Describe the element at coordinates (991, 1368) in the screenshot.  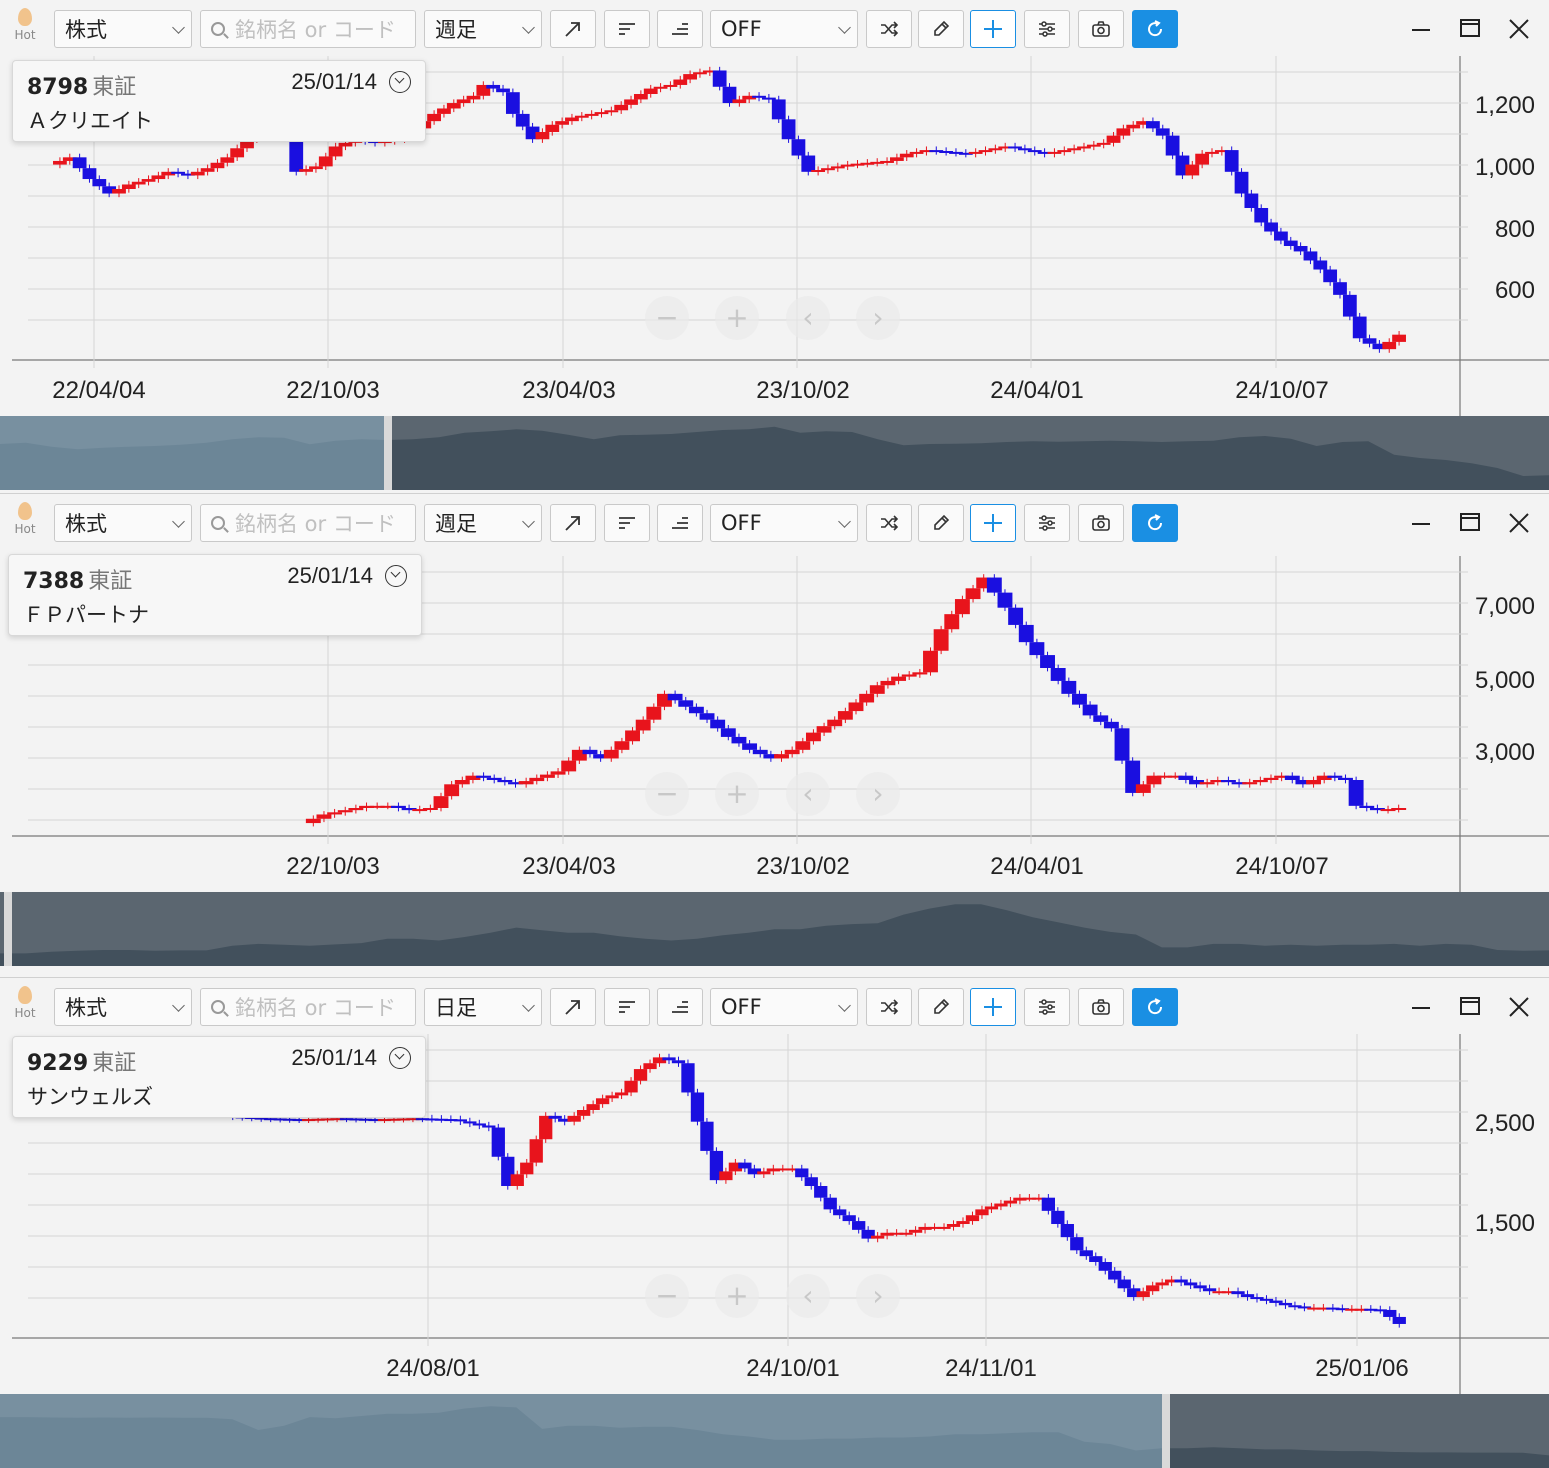
I see `x-tick-label: 24/11/01` at that location.